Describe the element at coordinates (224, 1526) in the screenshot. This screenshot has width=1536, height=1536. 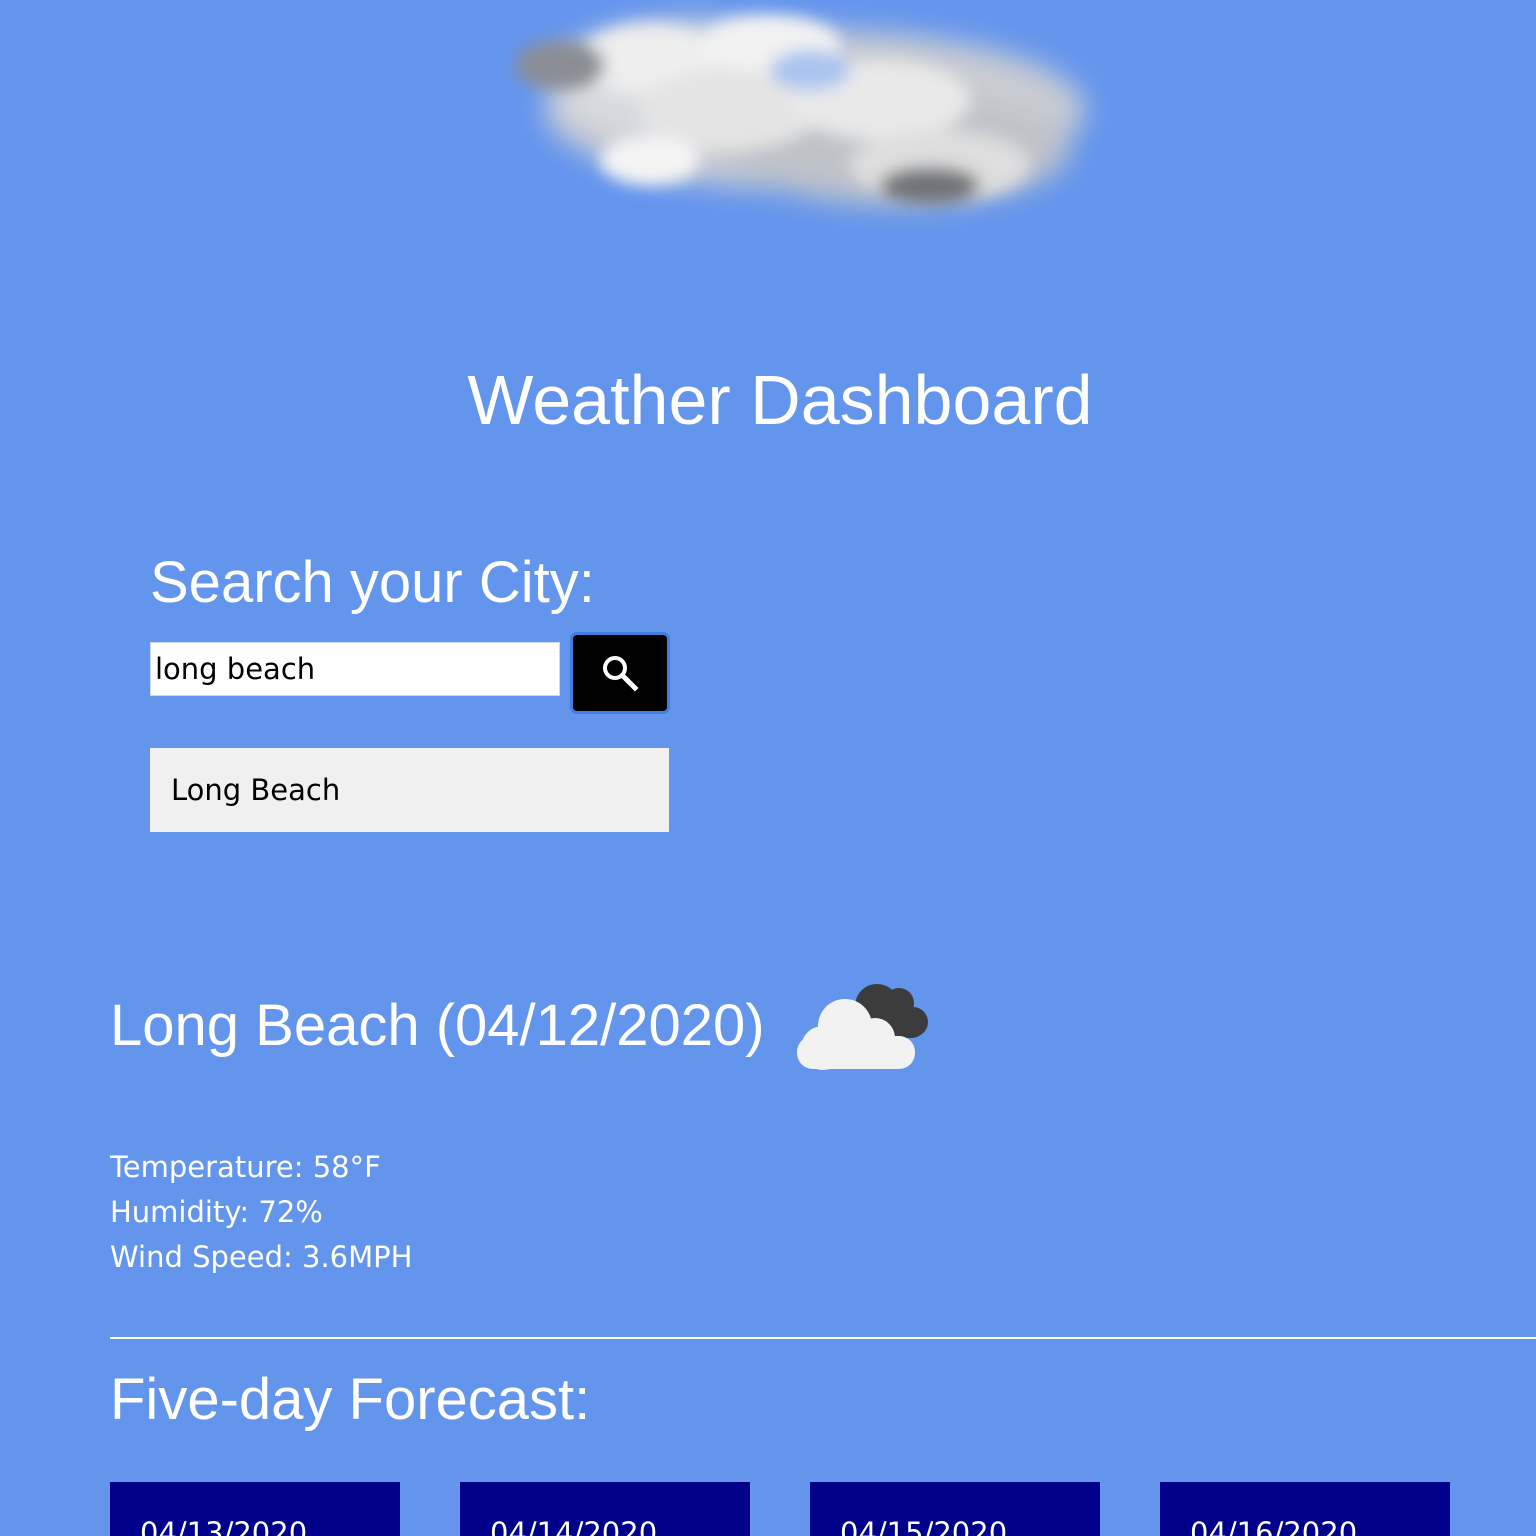
I see `forecast-date: 04/13/2020` at that location.